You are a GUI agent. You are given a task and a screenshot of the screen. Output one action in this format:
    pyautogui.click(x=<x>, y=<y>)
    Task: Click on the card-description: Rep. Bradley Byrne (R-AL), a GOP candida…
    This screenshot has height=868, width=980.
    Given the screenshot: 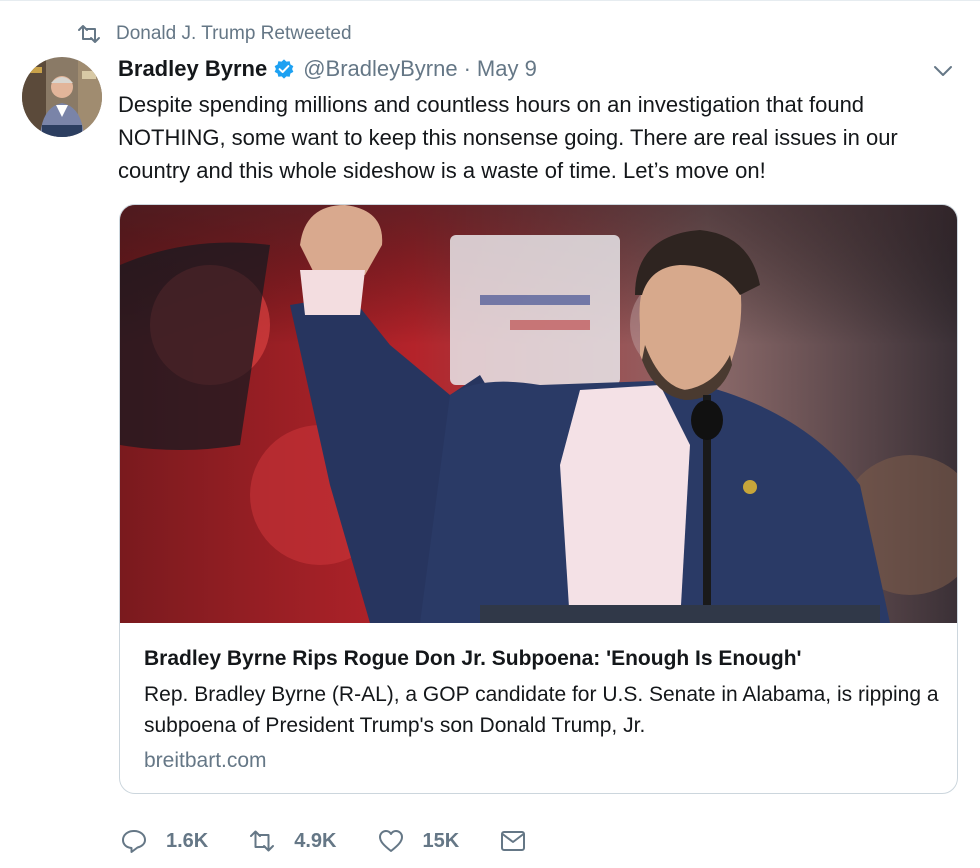 What is the action you would take?
    pyautogui.click(x=541, y=710)
    